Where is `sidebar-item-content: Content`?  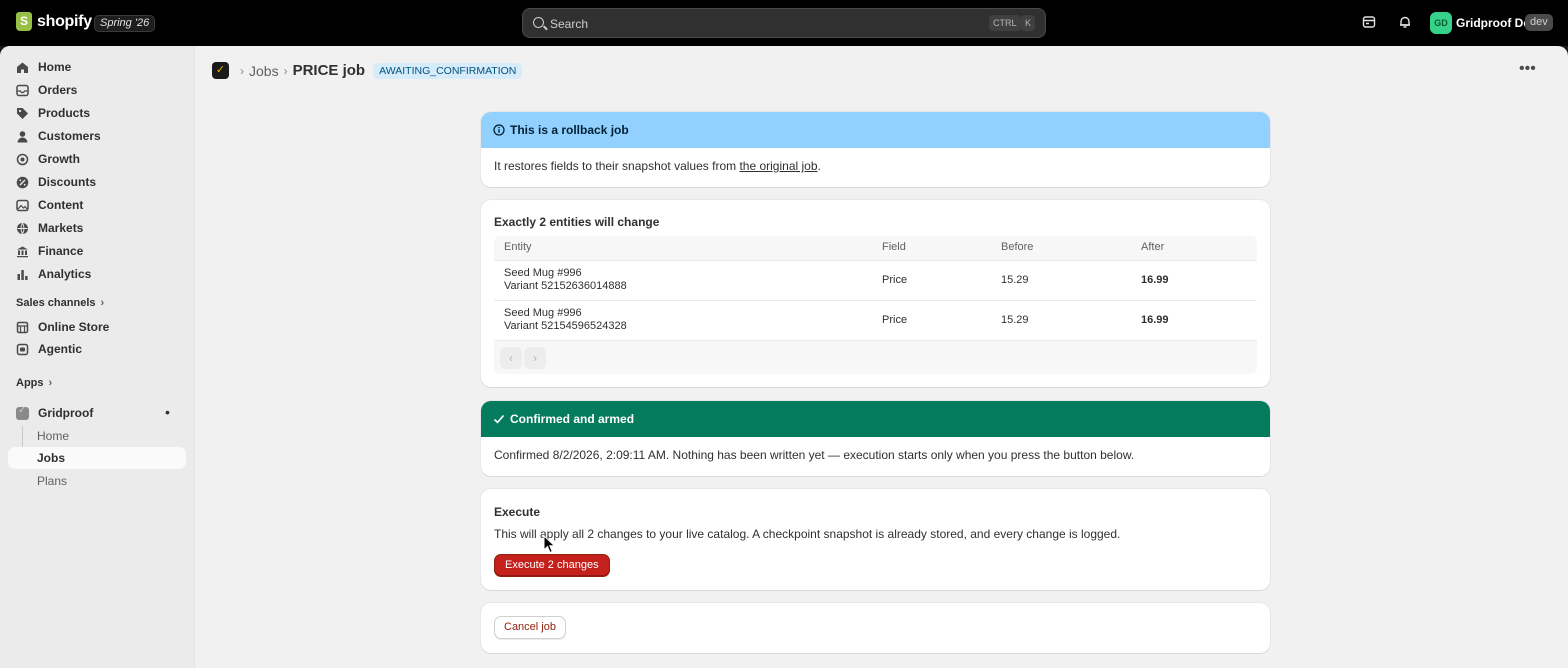
sidebar-item-content: Content is located at coordinates (97, 205).